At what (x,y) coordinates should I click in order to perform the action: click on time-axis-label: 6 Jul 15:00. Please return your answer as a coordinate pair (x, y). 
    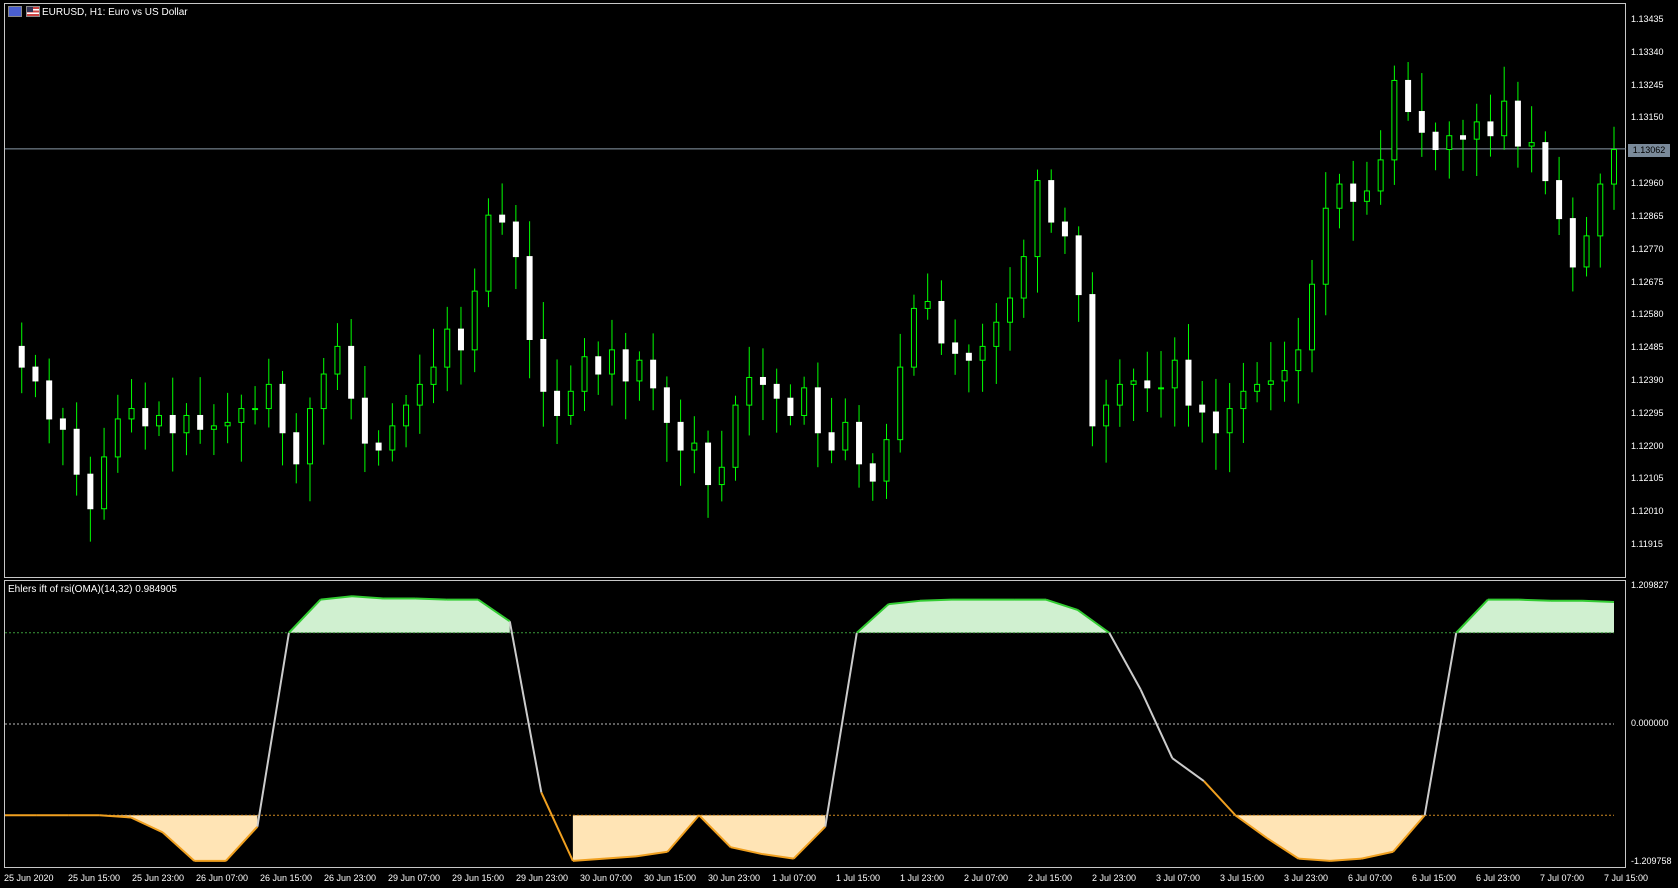
    Looking at the image, I should click on (1434, 878).